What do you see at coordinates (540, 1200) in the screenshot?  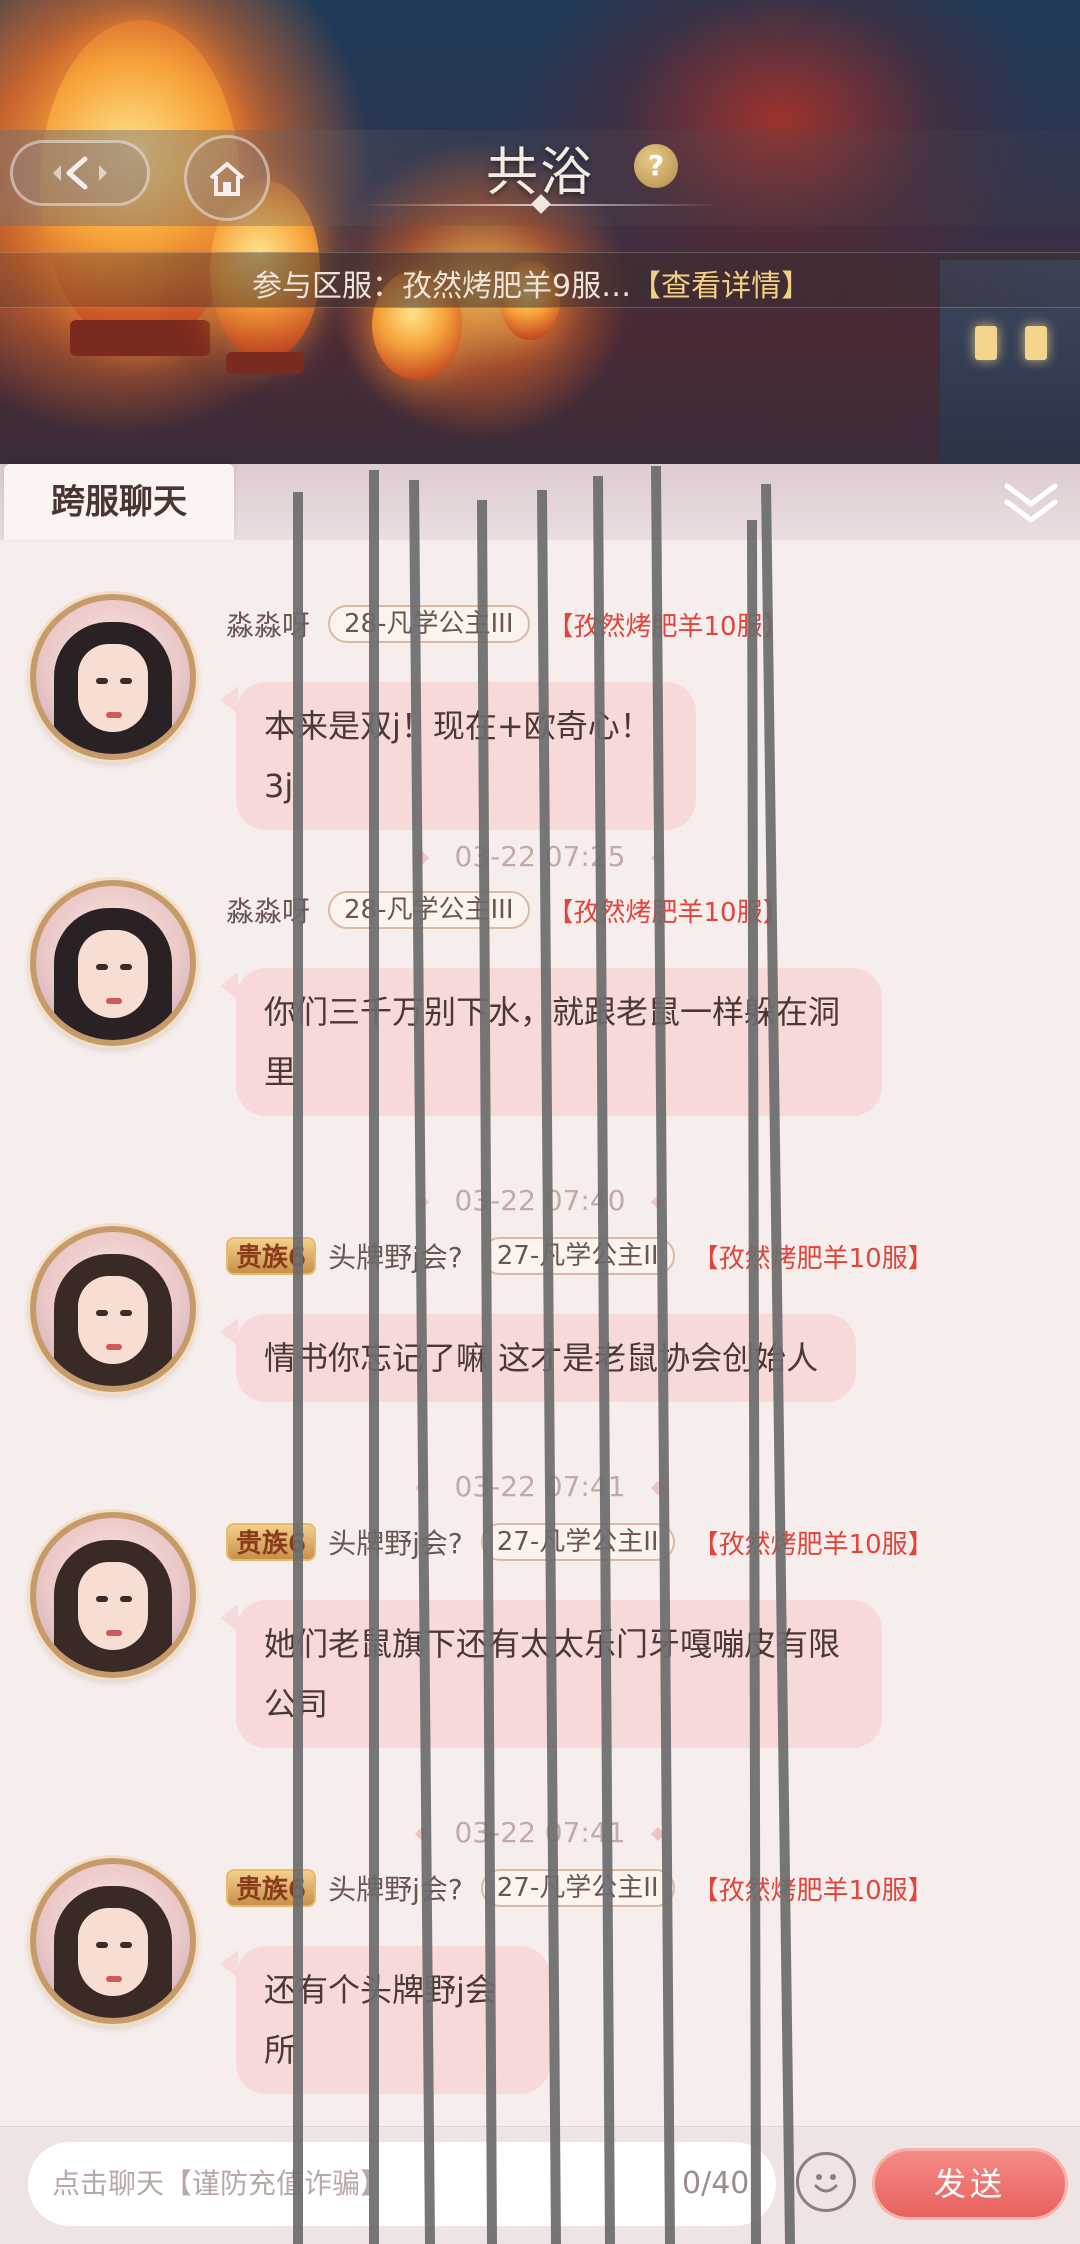 I see `message-timestamp: 03-22 07:40` at bounding box center [540, 1200].